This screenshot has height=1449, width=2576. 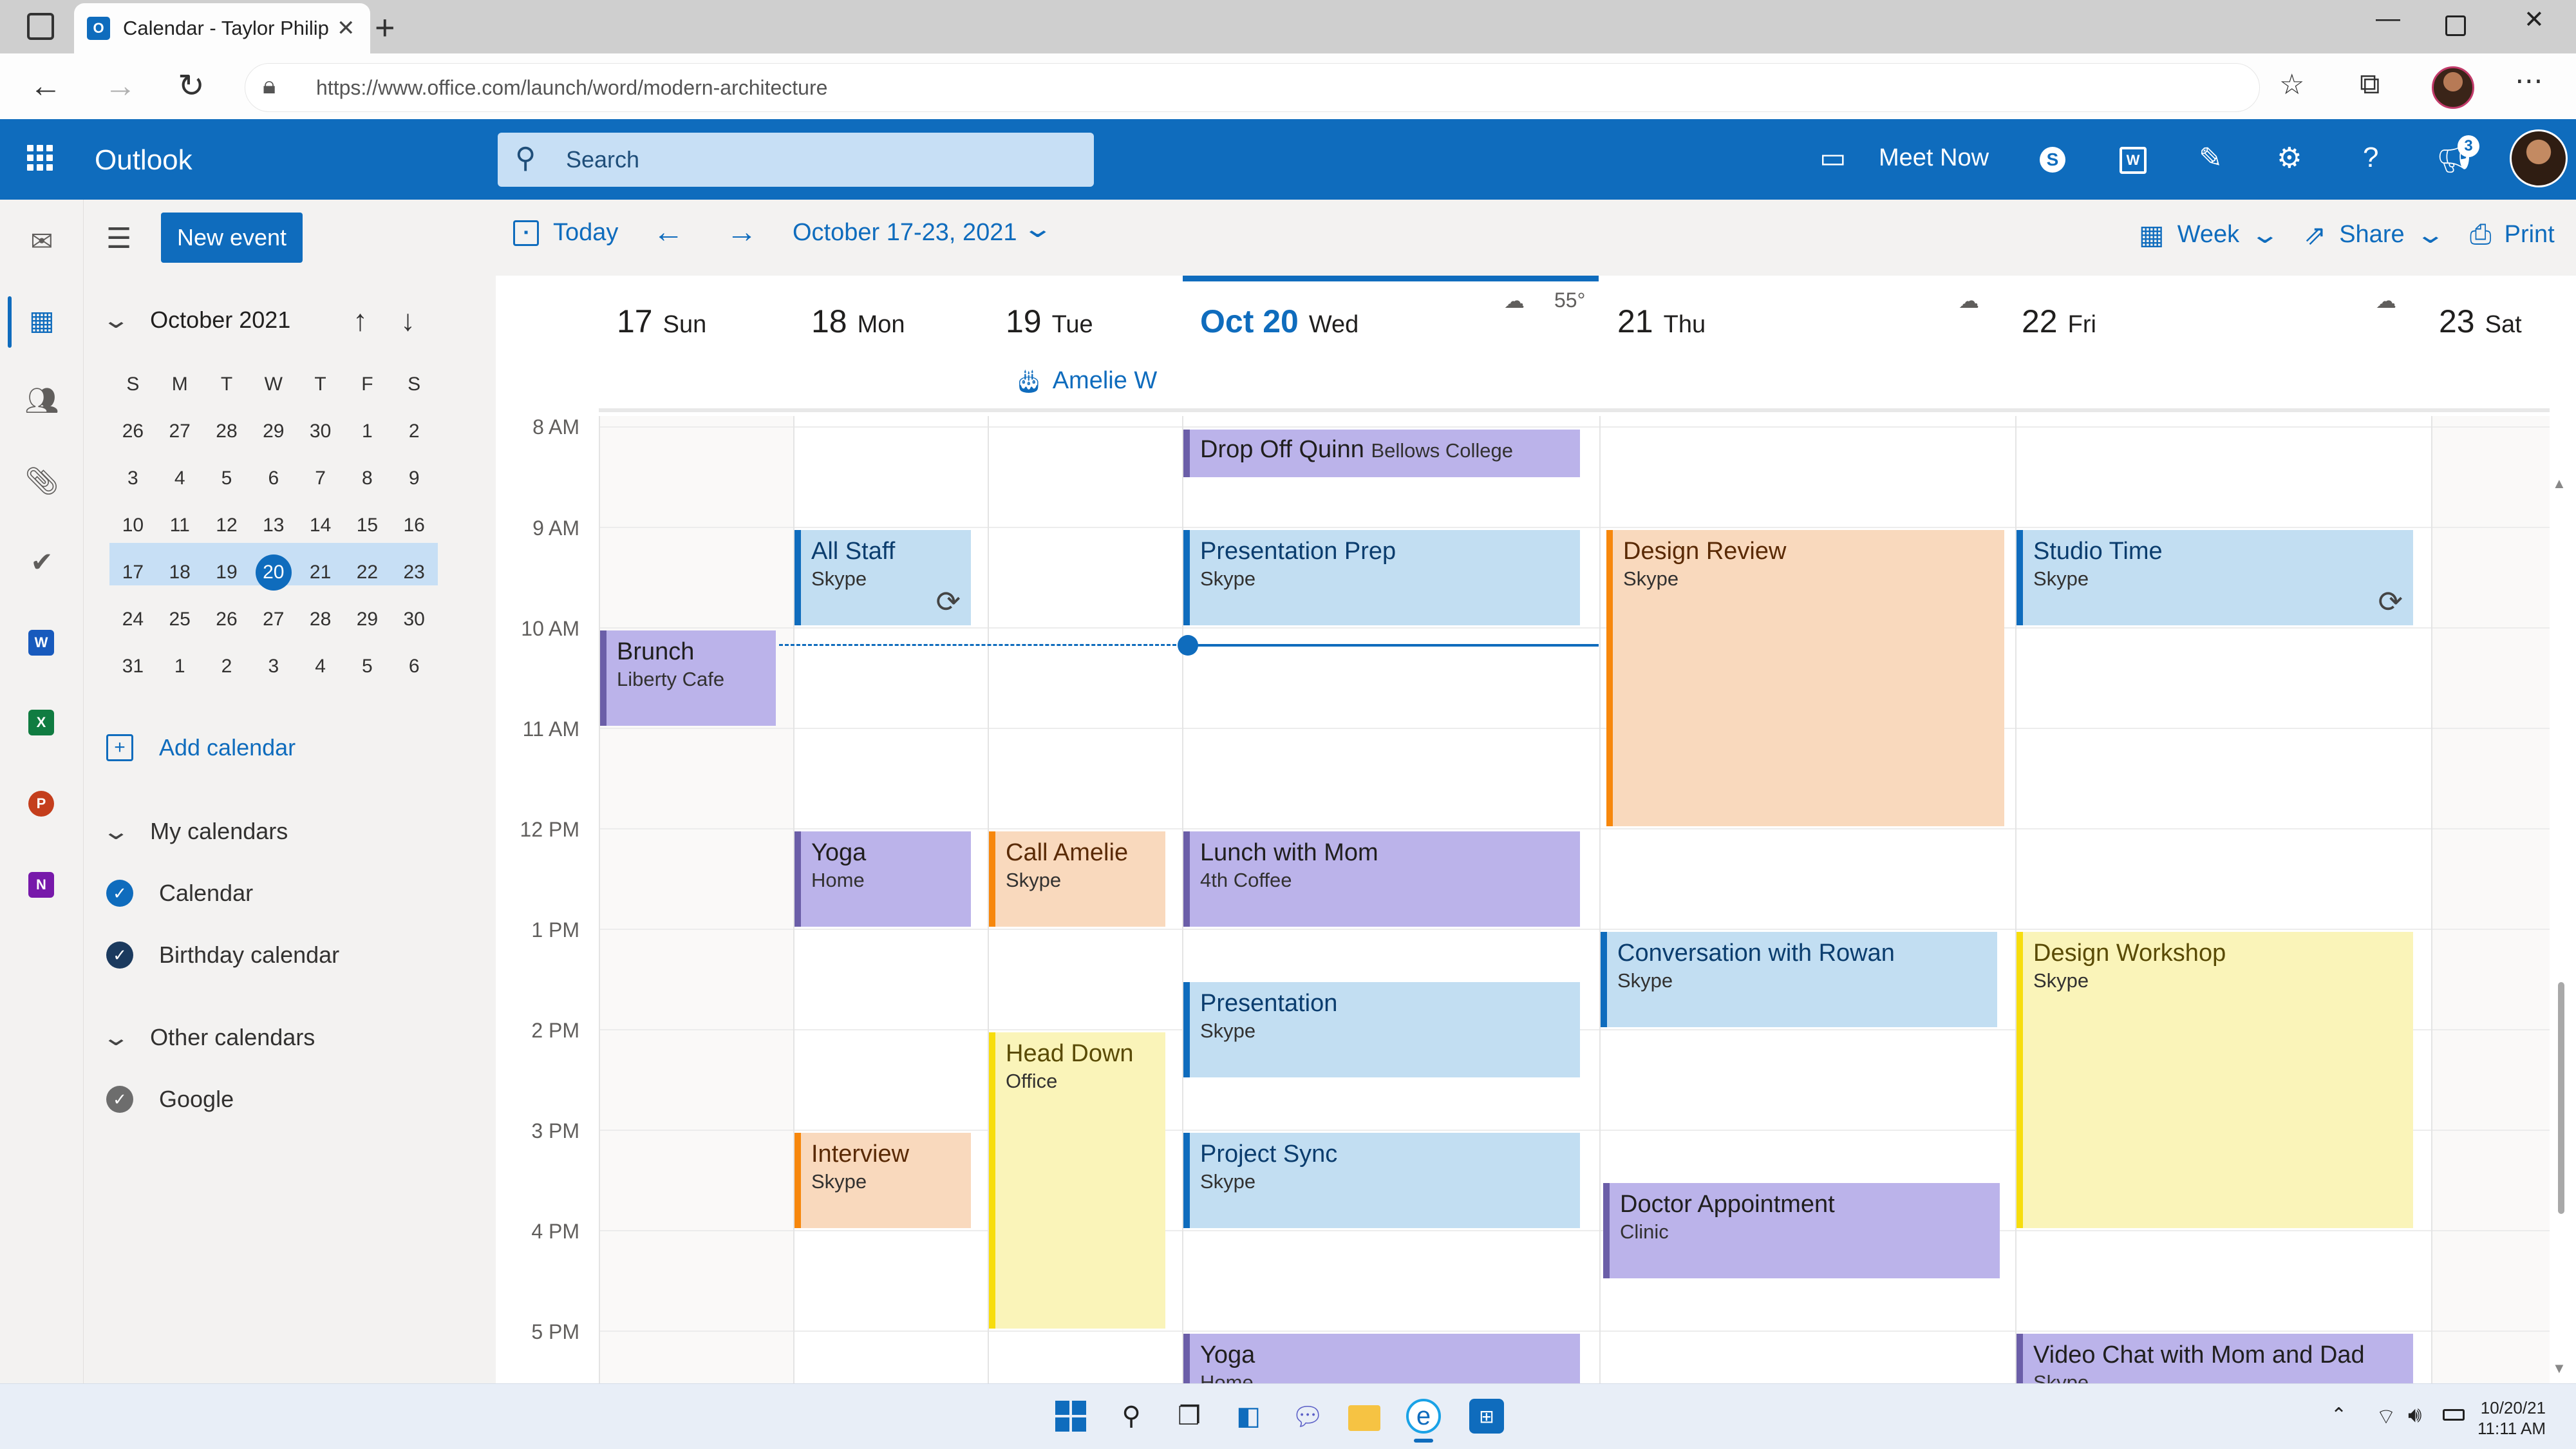 What do you see at coordinates (132, 572) in the screenshot?
I see `mini-day: 17` at bounding box center [132, 572].